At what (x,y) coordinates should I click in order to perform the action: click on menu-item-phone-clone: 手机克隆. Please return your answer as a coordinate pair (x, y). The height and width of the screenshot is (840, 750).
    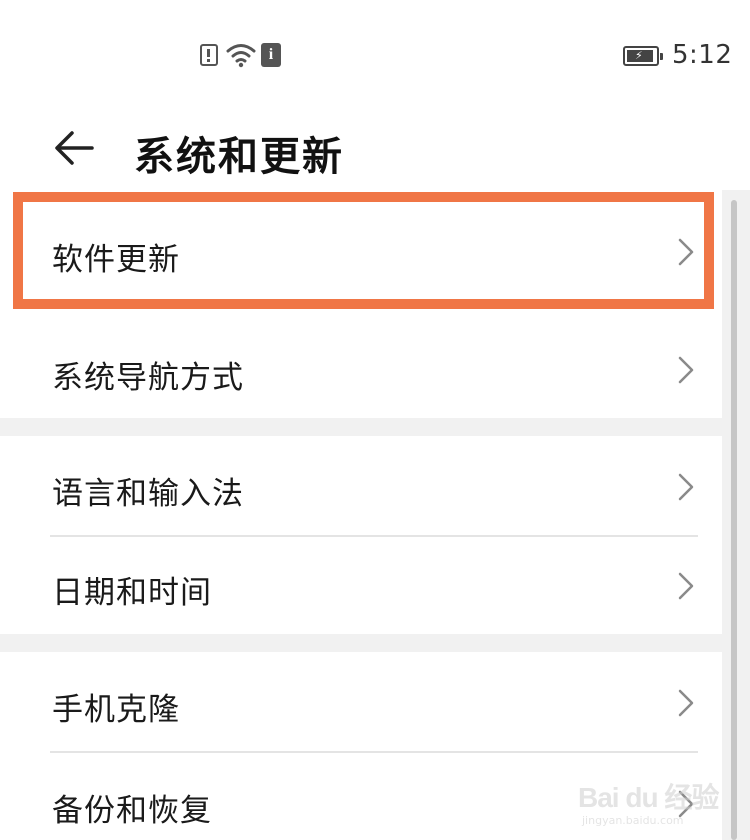
    Looking at the image, I should click on (361, 702).